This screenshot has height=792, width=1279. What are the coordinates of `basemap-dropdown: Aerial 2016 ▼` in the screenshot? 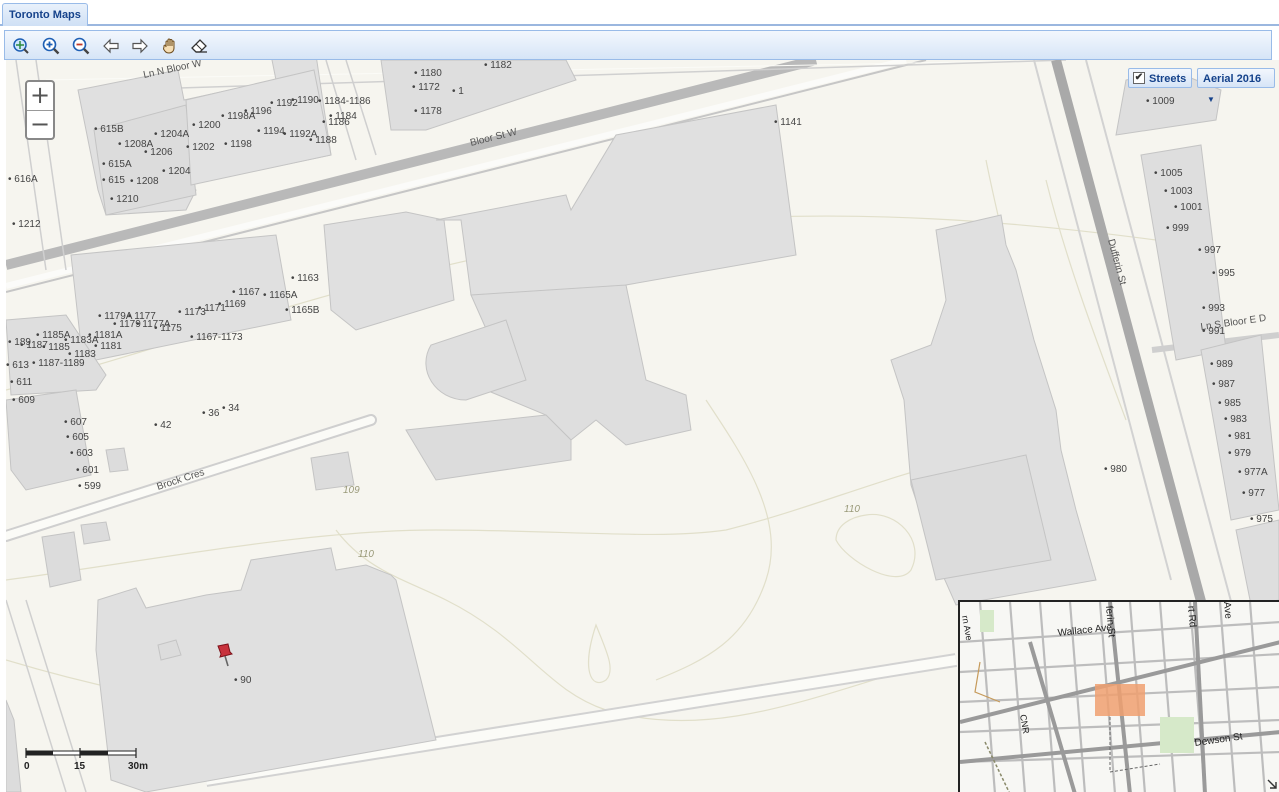 It's located at (1236, 86).